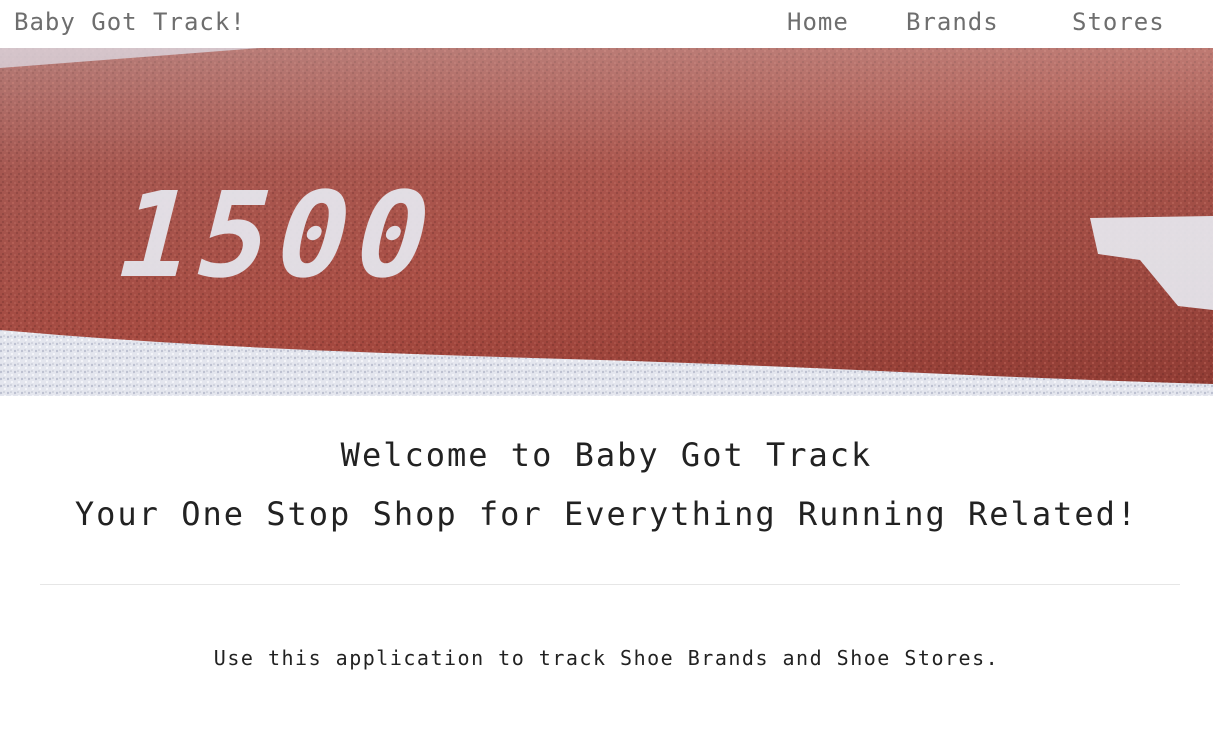 The image size is (1213, 756). Describe the element at coordinates (610, 584) in the screenshot. I see `divider` at that location.